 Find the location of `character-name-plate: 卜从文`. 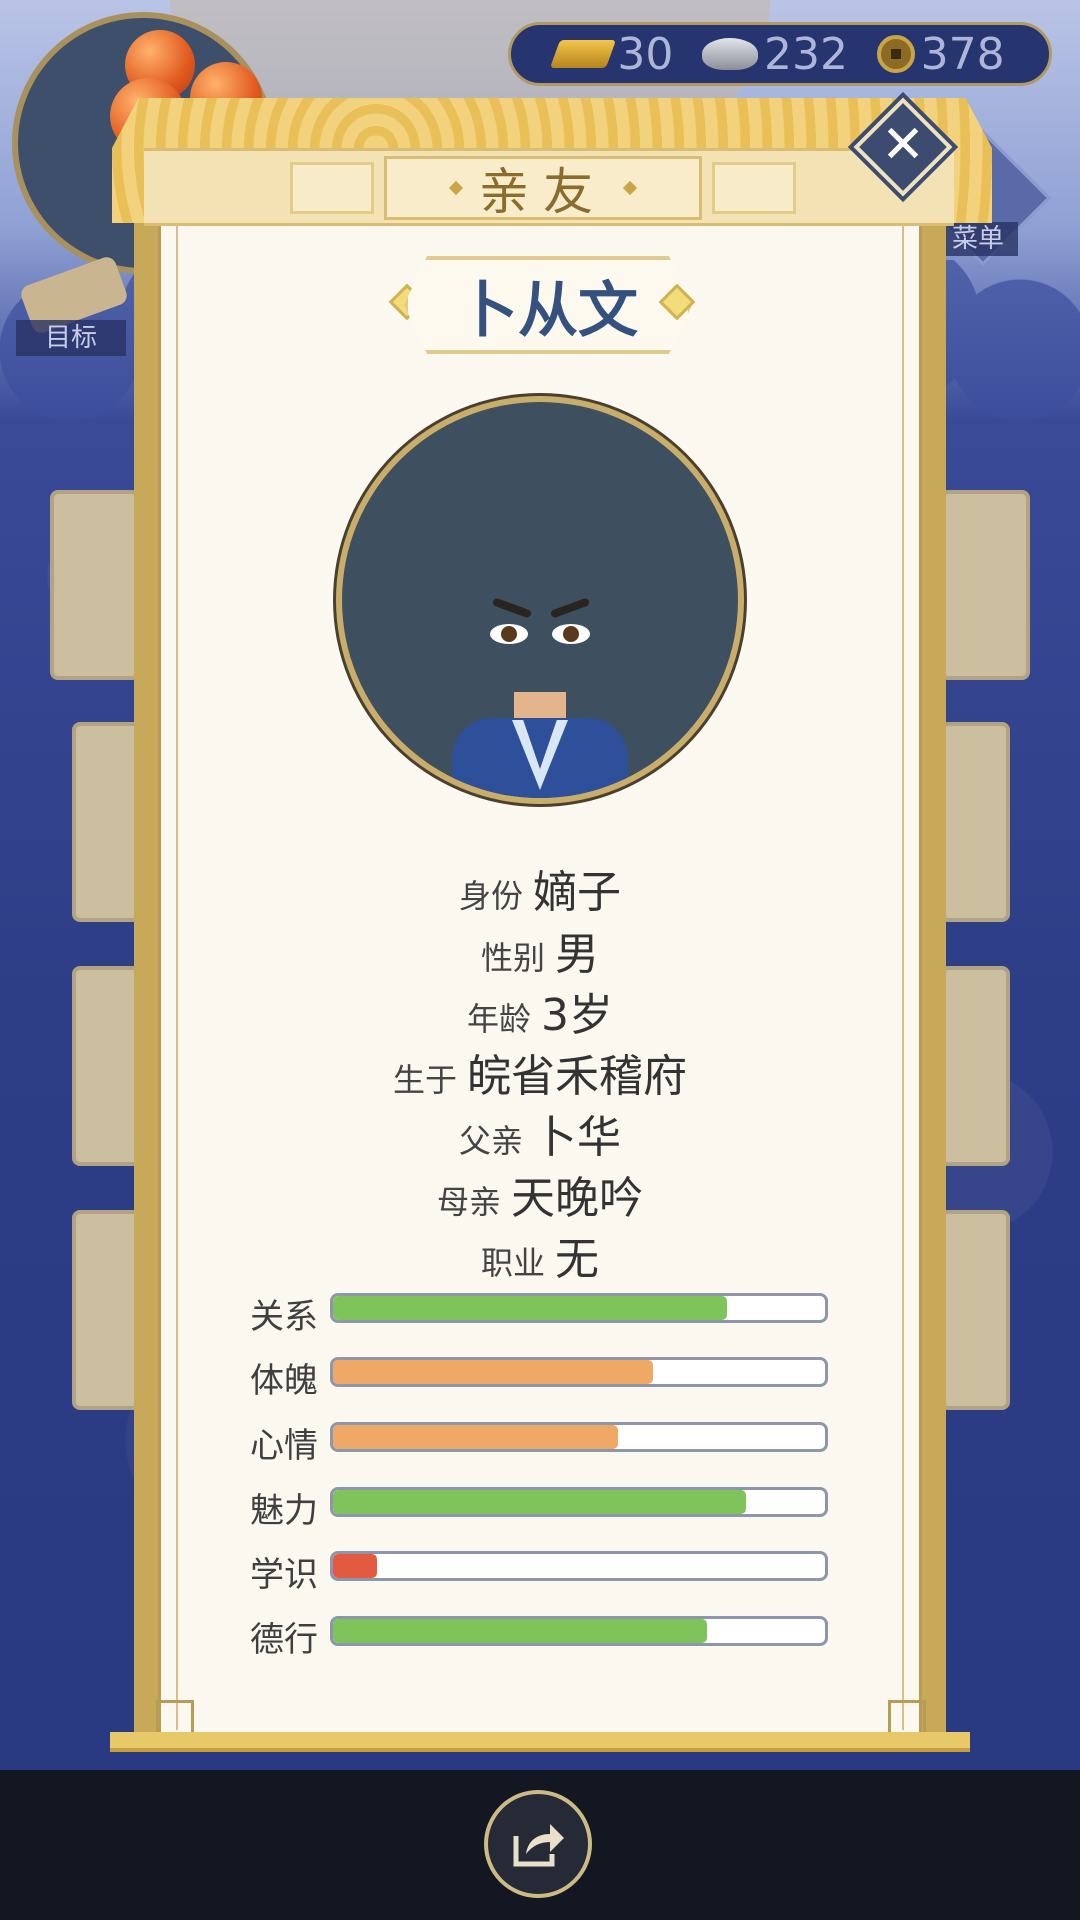

character-name-plate: 卜从文 is located at coordinates (548, 305).